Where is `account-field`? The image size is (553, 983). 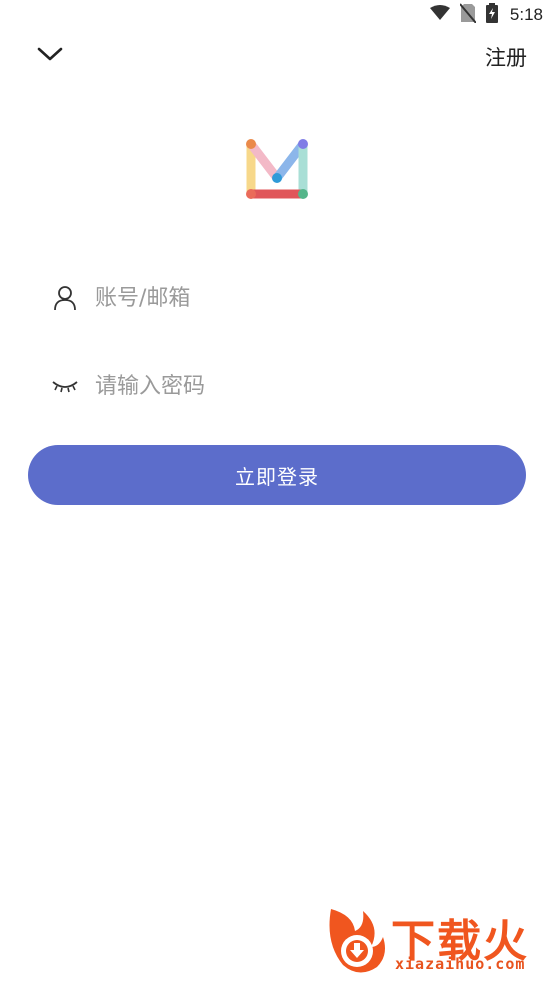
account-field is located at coordinates (288, 298).